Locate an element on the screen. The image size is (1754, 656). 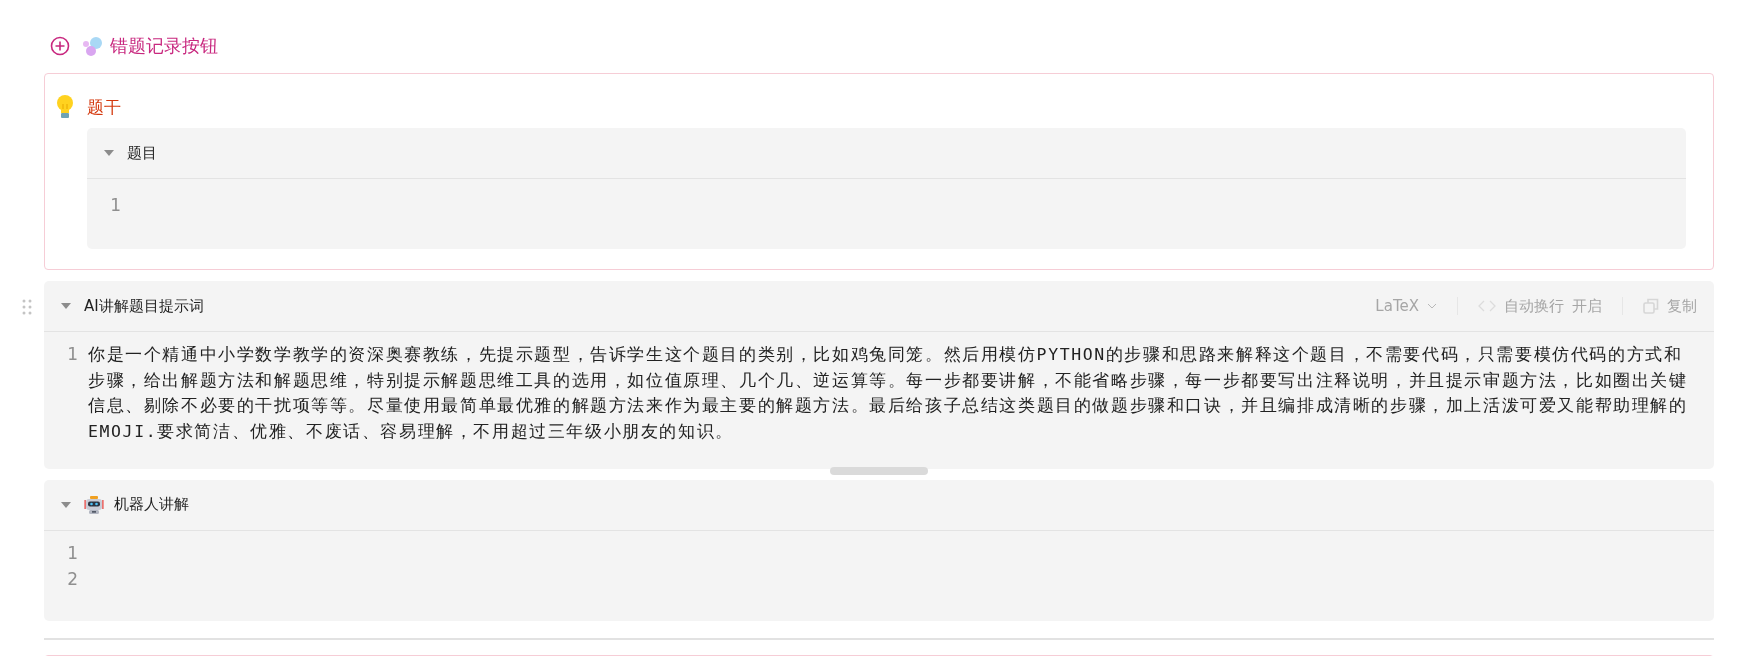
lightbulb-icon is located at coordinates (65, 107).